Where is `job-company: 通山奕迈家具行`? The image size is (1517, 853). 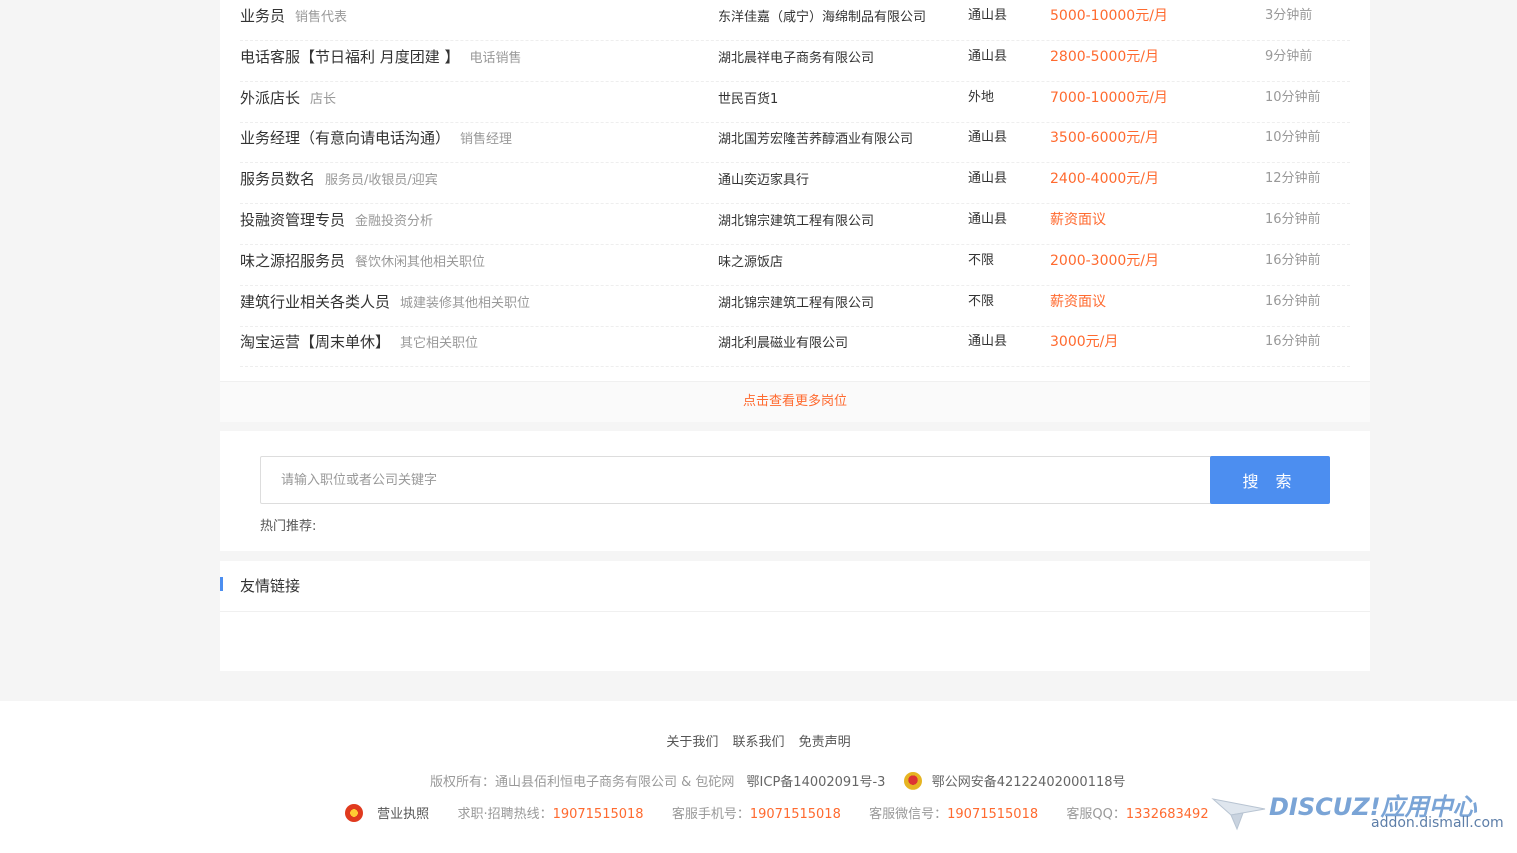
job-company: 通山奕迈家具行 is located at coordinates (763, 181).